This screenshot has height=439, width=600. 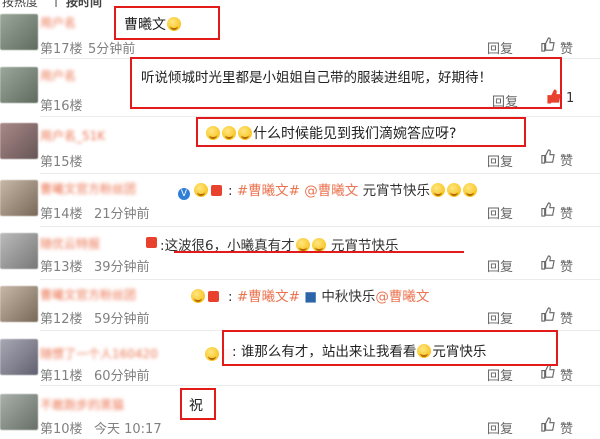 I want to click on username: 用户名_51K, so click(x=72, y=135).